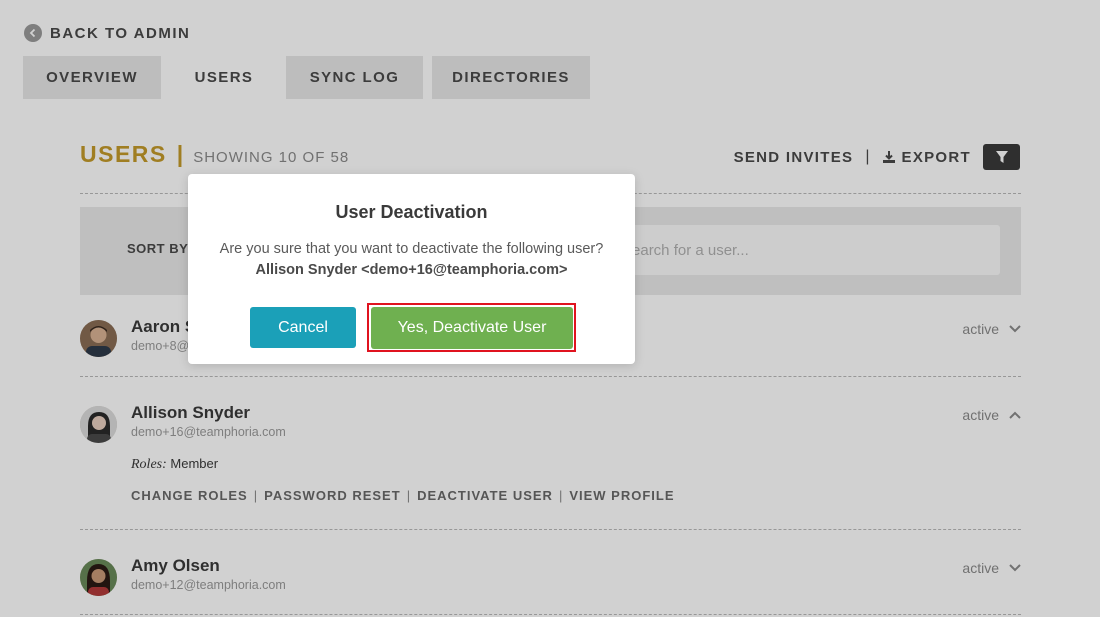 The width and height of the screenshot is (1100, 617). I want to click on deactivate-confirm-button: Yes, Deactivate User, so click(472, 328).